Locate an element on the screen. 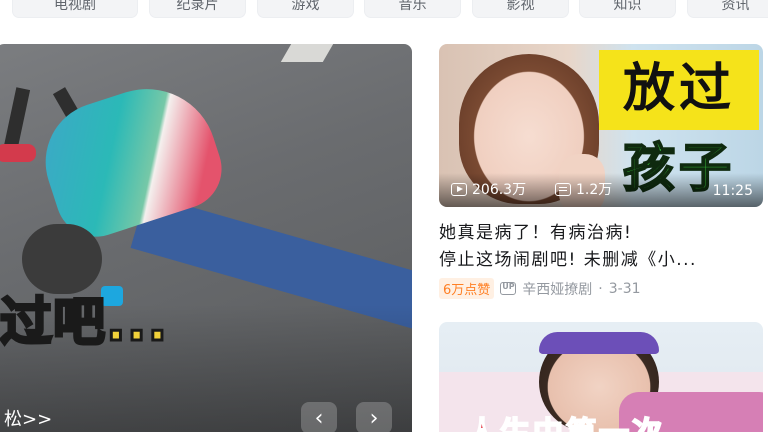 The width and height of the screenshot is (768, 432). thumbnail-headband is located at coordinates (599, 343).